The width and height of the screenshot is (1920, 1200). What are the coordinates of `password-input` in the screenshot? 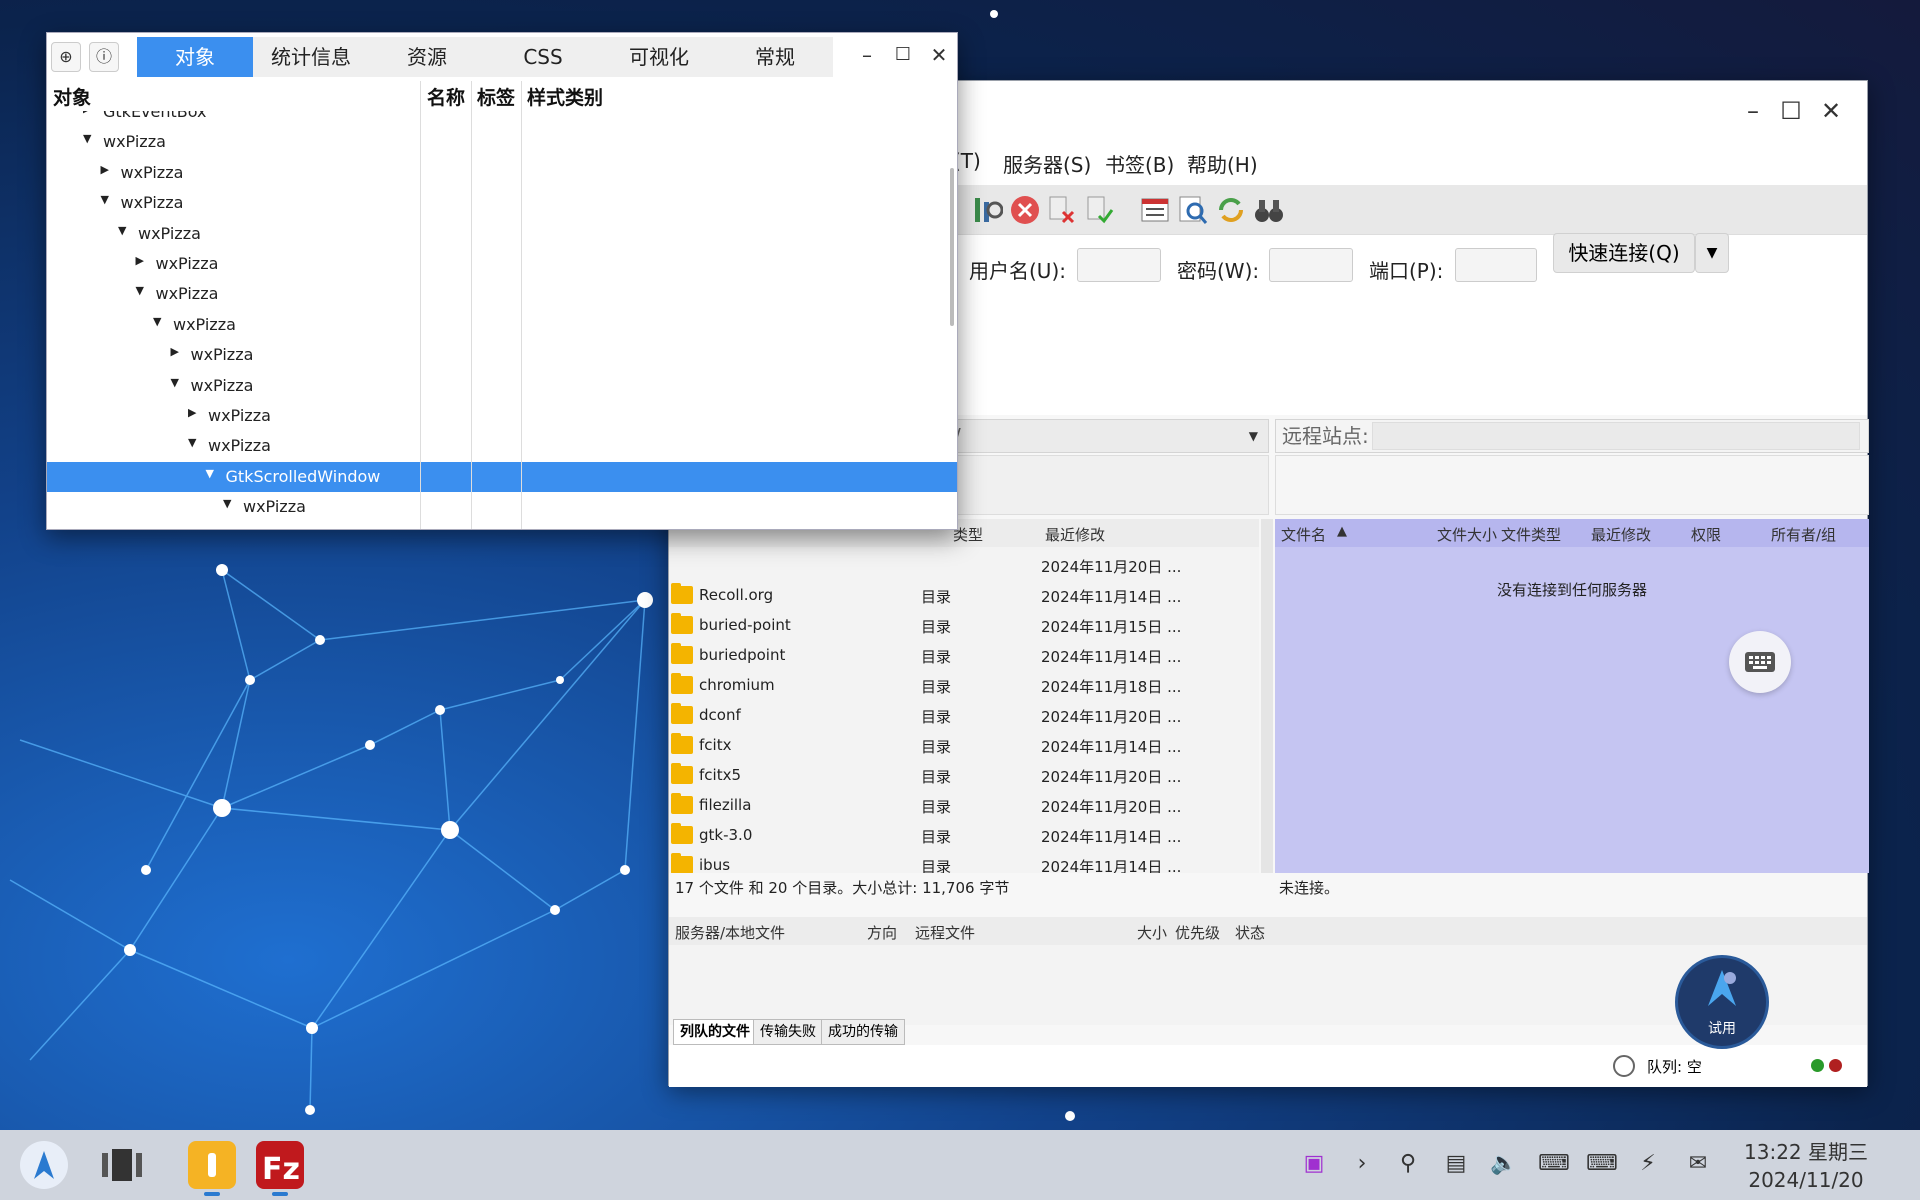 It's located at (1311, 265).